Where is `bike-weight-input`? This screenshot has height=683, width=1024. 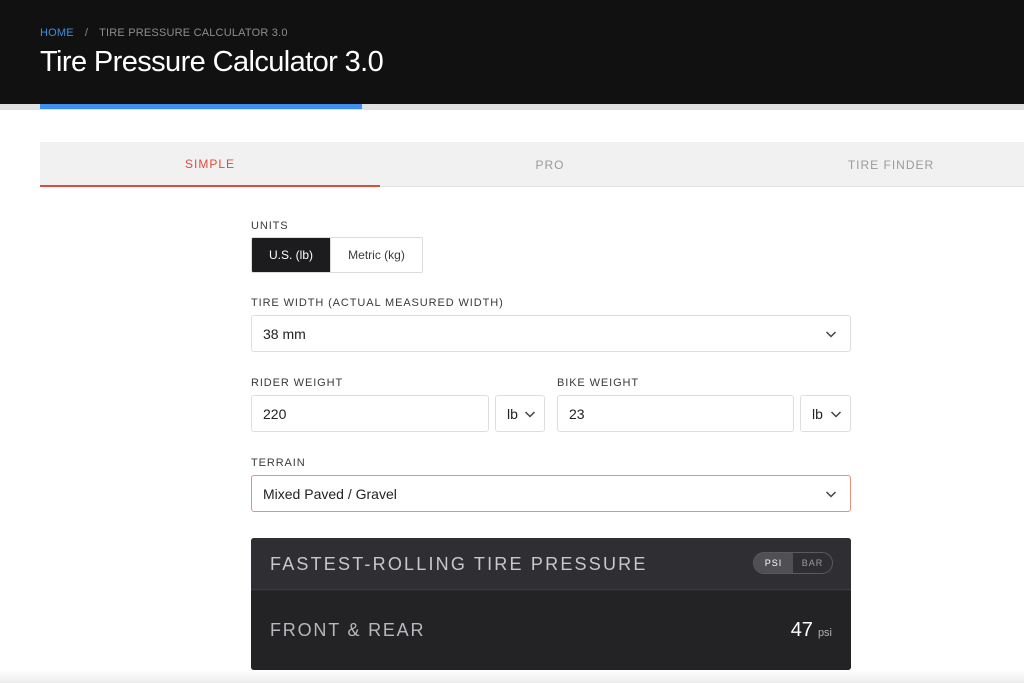
bike-weight-input is located at coordinates (675, 413).